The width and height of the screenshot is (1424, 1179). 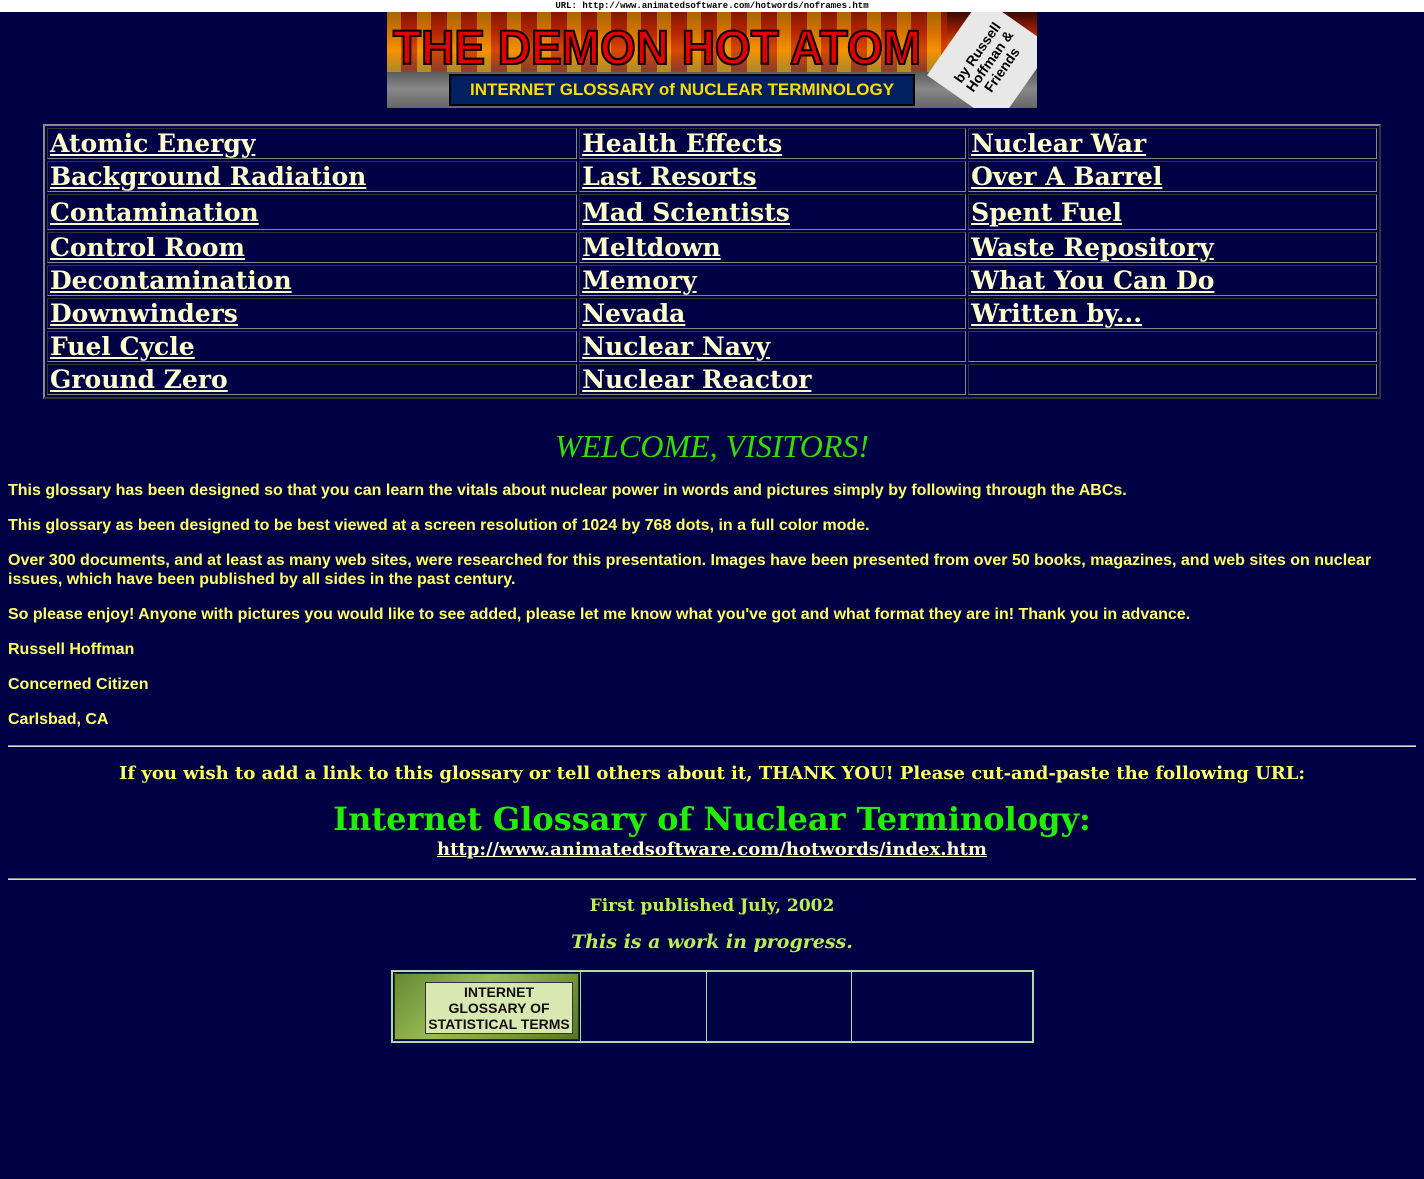 What do you see at coordinates (312, 280) in the screenshot?
I see `nav-cell: Decontamination` at bounding box center [312, 280].